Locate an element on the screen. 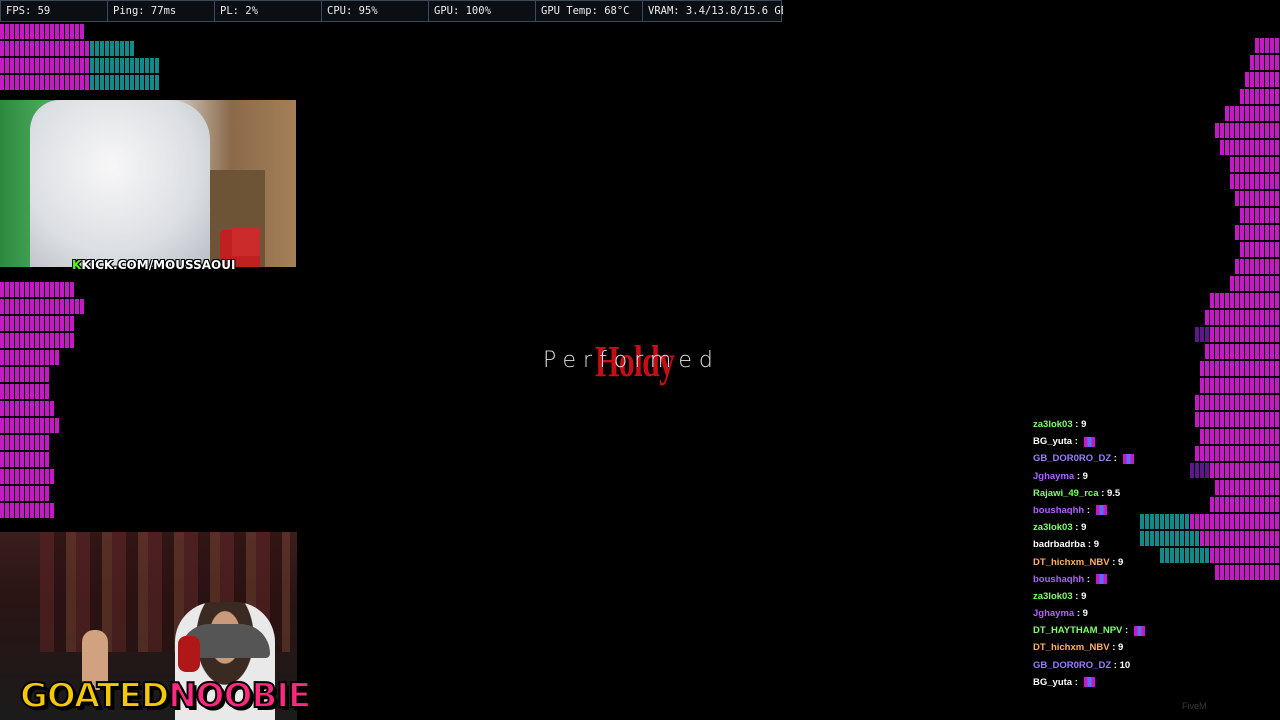 This screenshot has height=720, width=1280. chat-message: za3lok03 : 9 is located at coordinates (1060, 528).